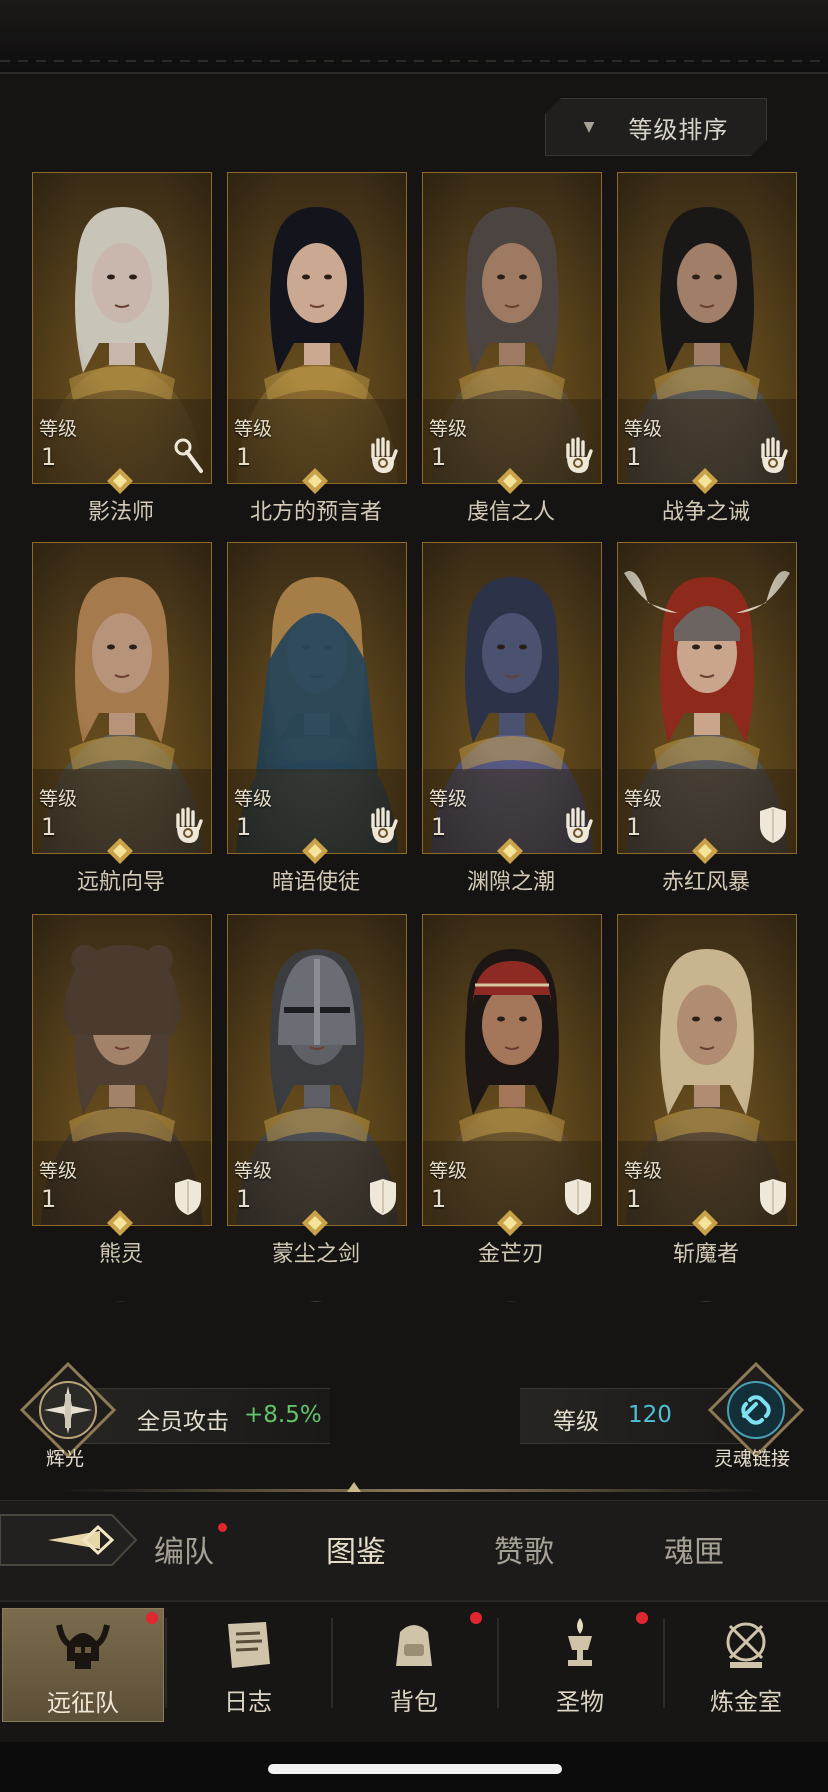  Describe the element at coordinates (524, 1549) in the screenshot. I see `tab-hymns: 赞歌` at that location.